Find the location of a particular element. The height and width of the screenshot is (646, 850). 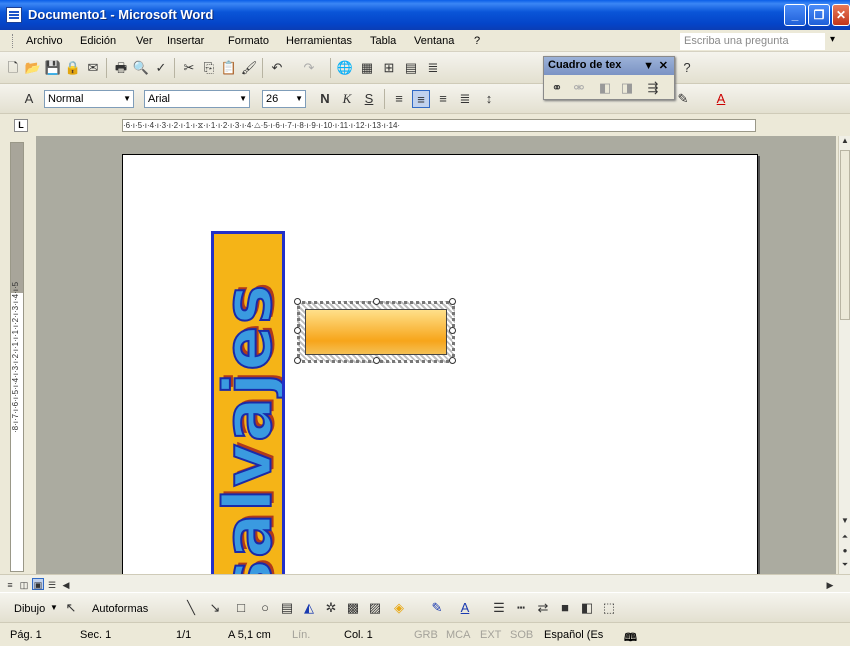

menu-ver: Ver is located at coordinates (144, 41).